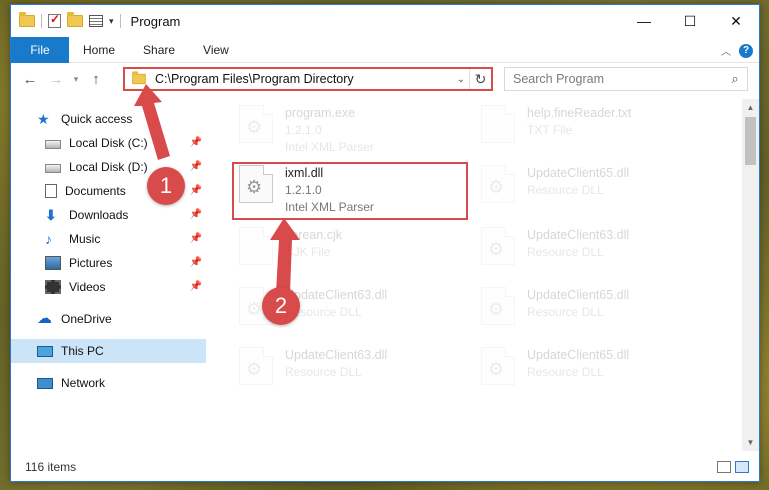  Describe the element at coordinates (108, 239) in the screenshot. I see `sidebar-item-music: ♪ Music 📌` at that location.